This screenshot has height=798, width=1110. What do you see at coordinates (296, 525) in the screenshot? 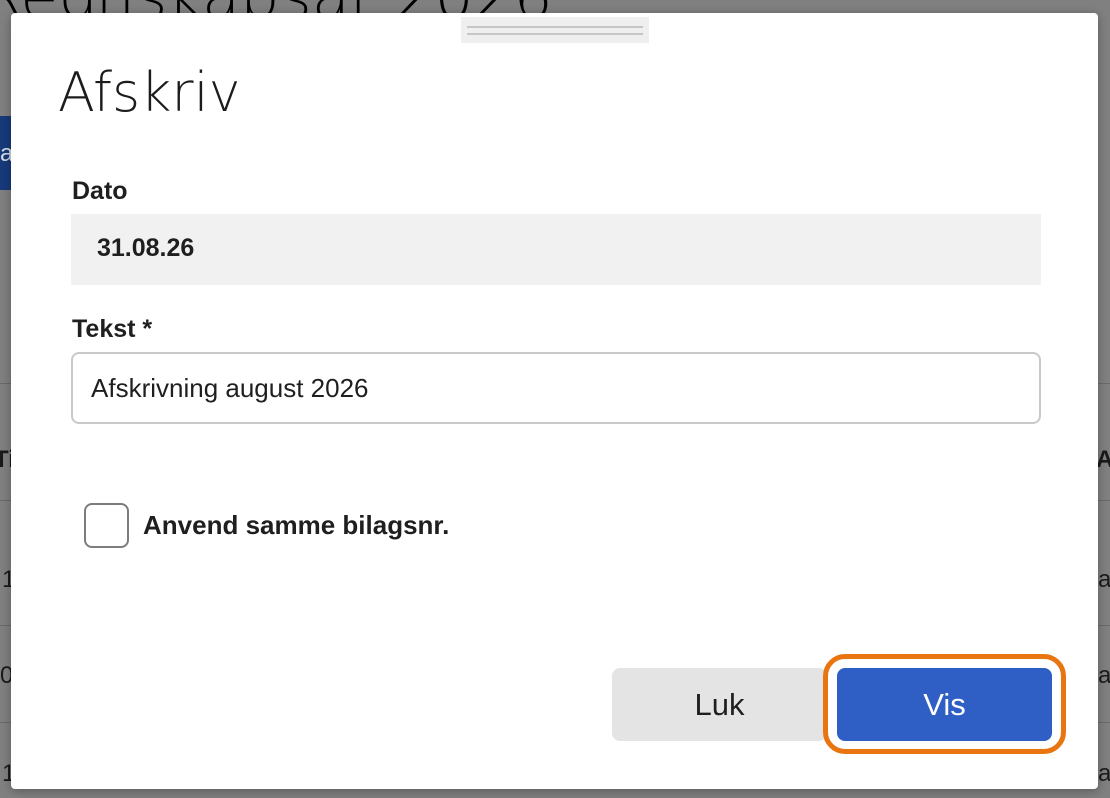
I see `same-voucher-label: Anvend samme bilagsnr.` at bounding box center [296, 525].